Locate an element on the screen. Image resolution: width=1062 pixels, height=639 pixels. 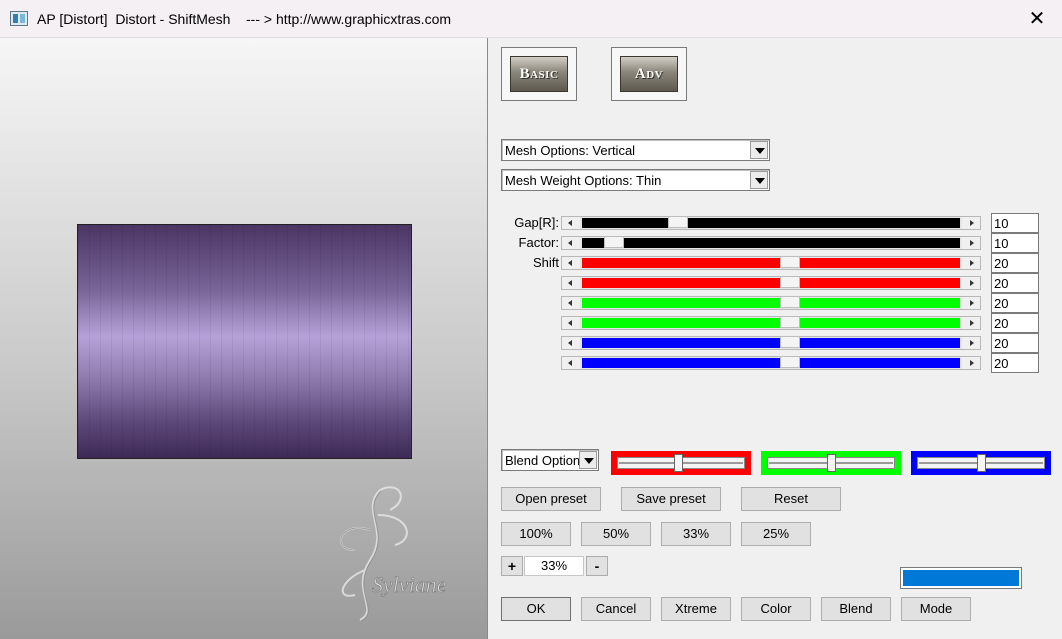
blend-green-slider is located at coordinates (831, 463).